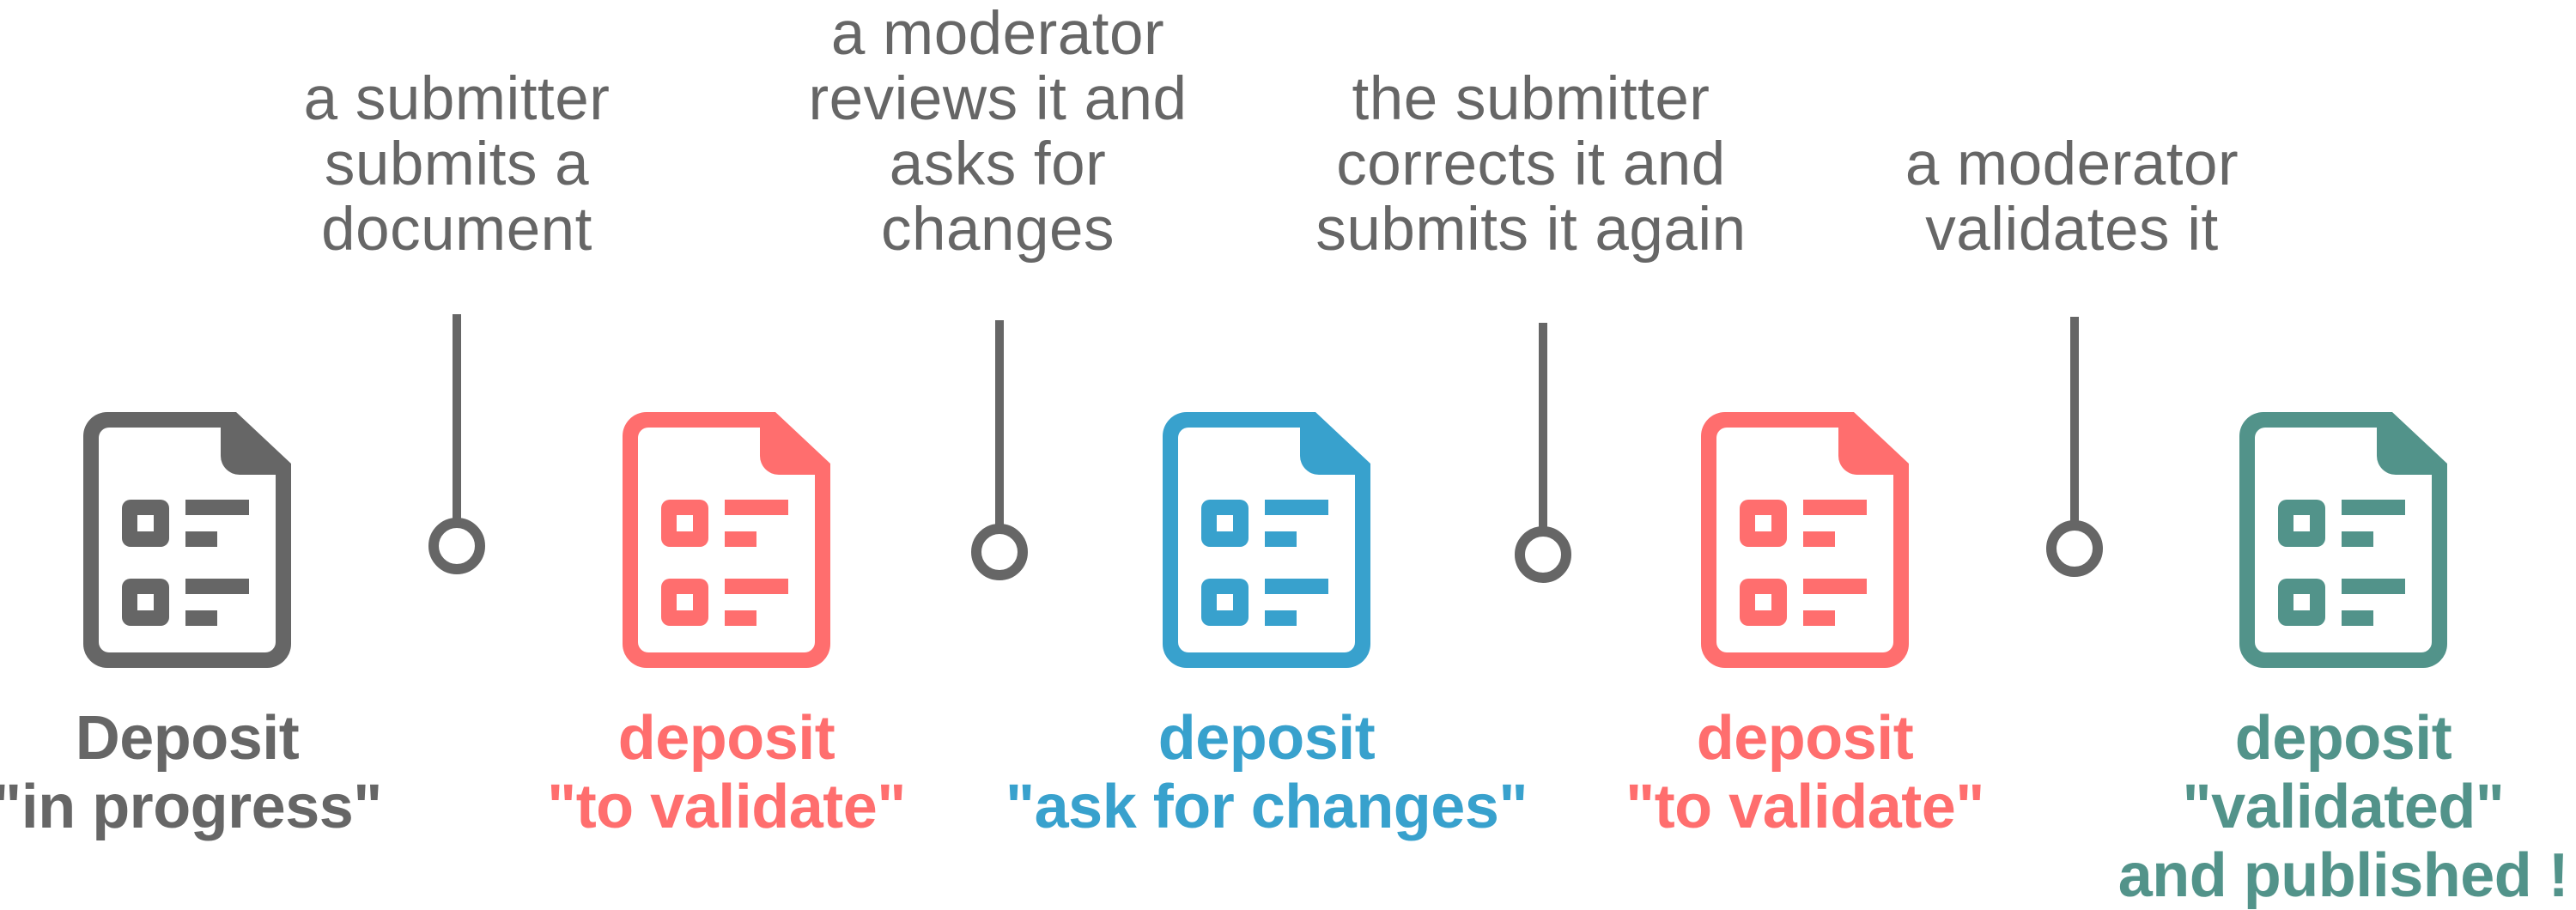  What do you see at coordinates (1531, 230) in the screenshot?
I see `action-caption-line: submits it again` at bounding box center [1531, 230].